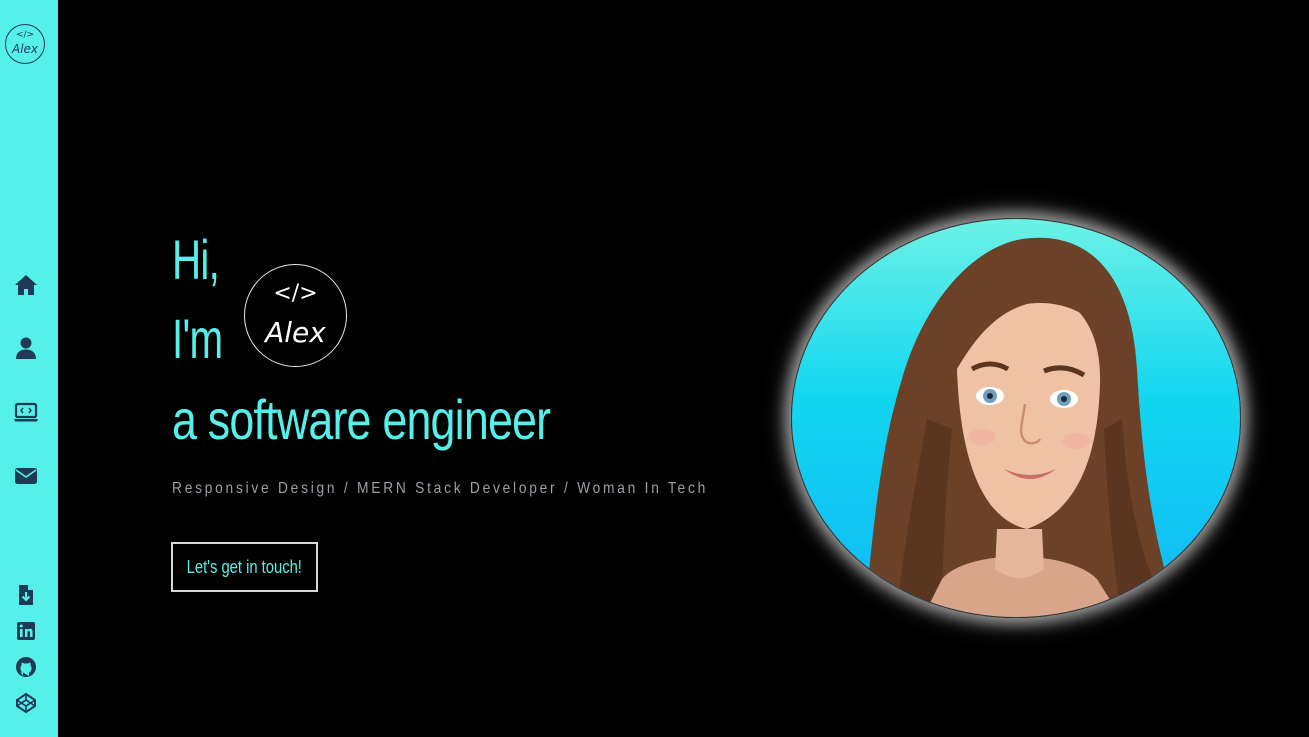 The height and width of the screenshot is (737, 1309). Describe the element at coordinates (1021, 427) in the screenshot. I see `avatar-illustration` at that location.